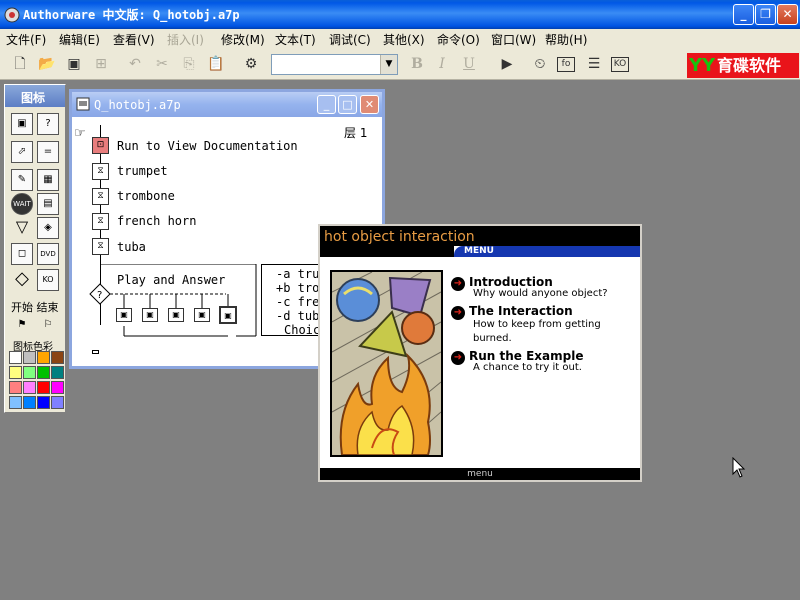 This screenshot has width=800, height=600. I want to click on flow-icon-tuba: ⧖, so click(100, 246).